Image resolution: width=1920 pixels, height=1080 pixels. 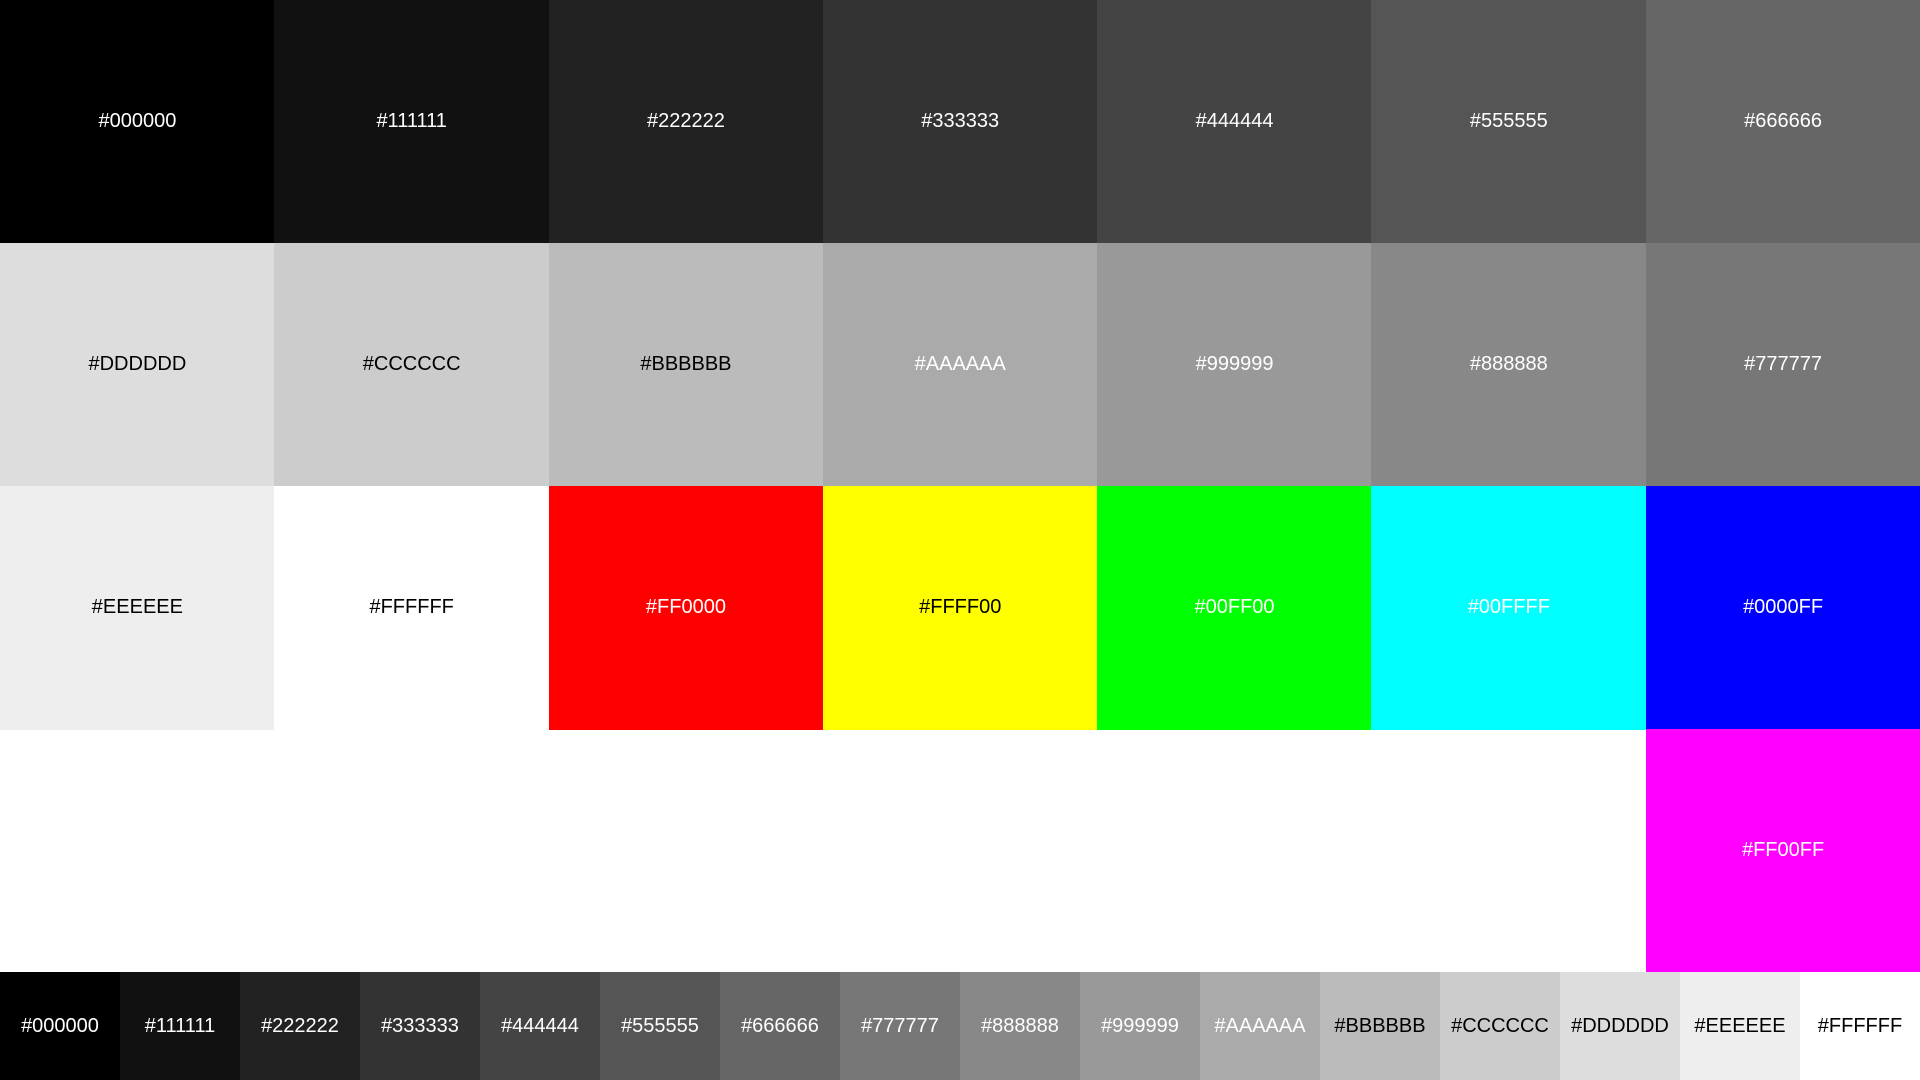 I want to click on strip-swatch: #555555, so click(x=660, y=1026).